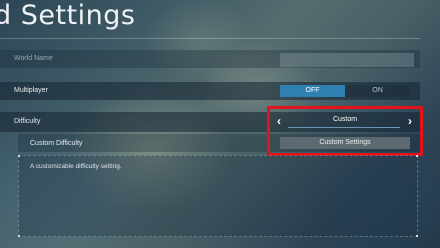 The height and width of the screenshot is (248, 440). Describe the element at coordinates (31, 90) in the screenshot. I see `multiplayer-label: Multiplayer` at that location.